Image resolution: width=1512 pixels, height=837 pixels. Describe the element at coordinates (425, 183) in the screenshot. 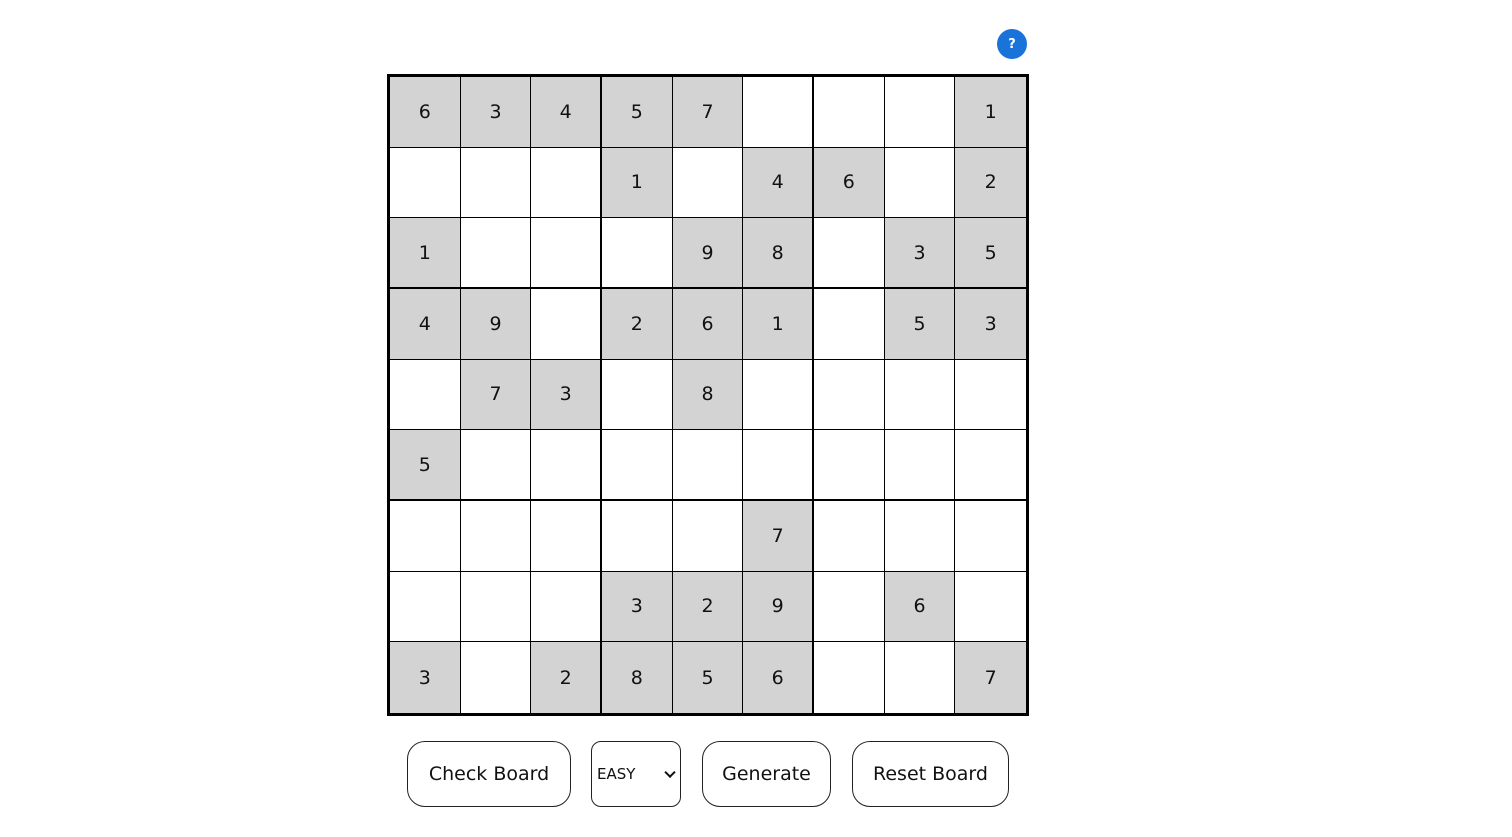

I see `sudoku-cell-r2c1` at that location.